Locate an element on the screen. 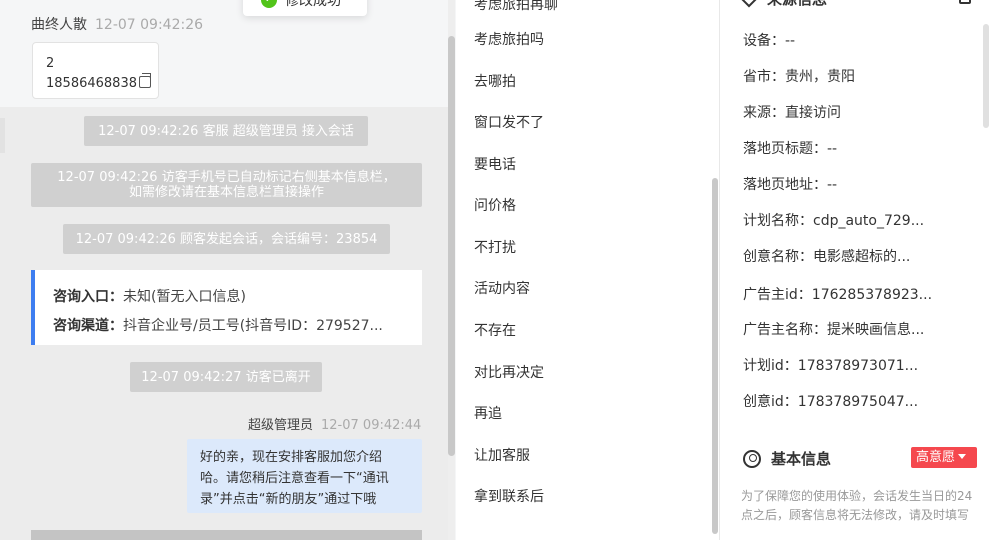 This screenshot has height=540, width=989. system-message: 12-07 09:42:27 访客已离开 is located at coordinates (226, 377).